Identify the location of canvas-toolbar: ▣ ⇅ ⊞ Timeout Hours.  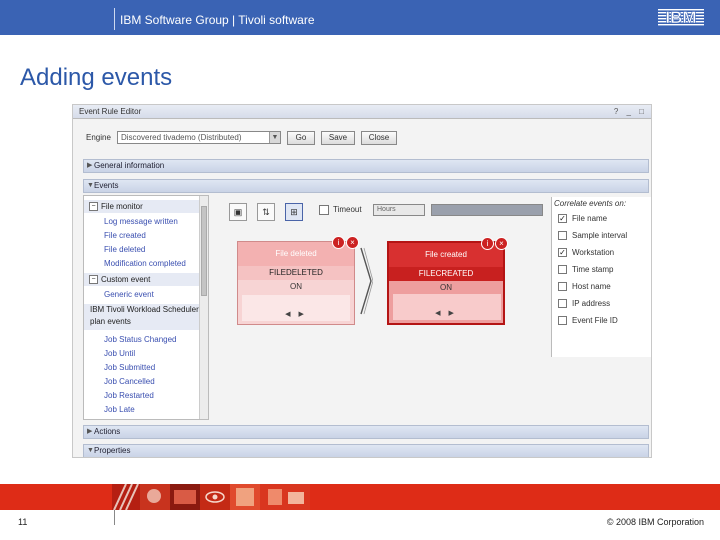
(379, 212).